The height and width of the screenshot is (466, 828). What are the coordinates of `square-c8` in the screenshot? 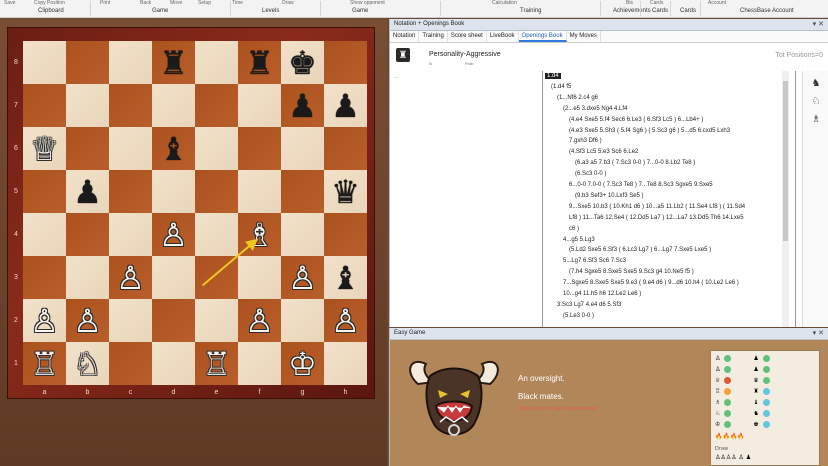 It's located at (130, 62).